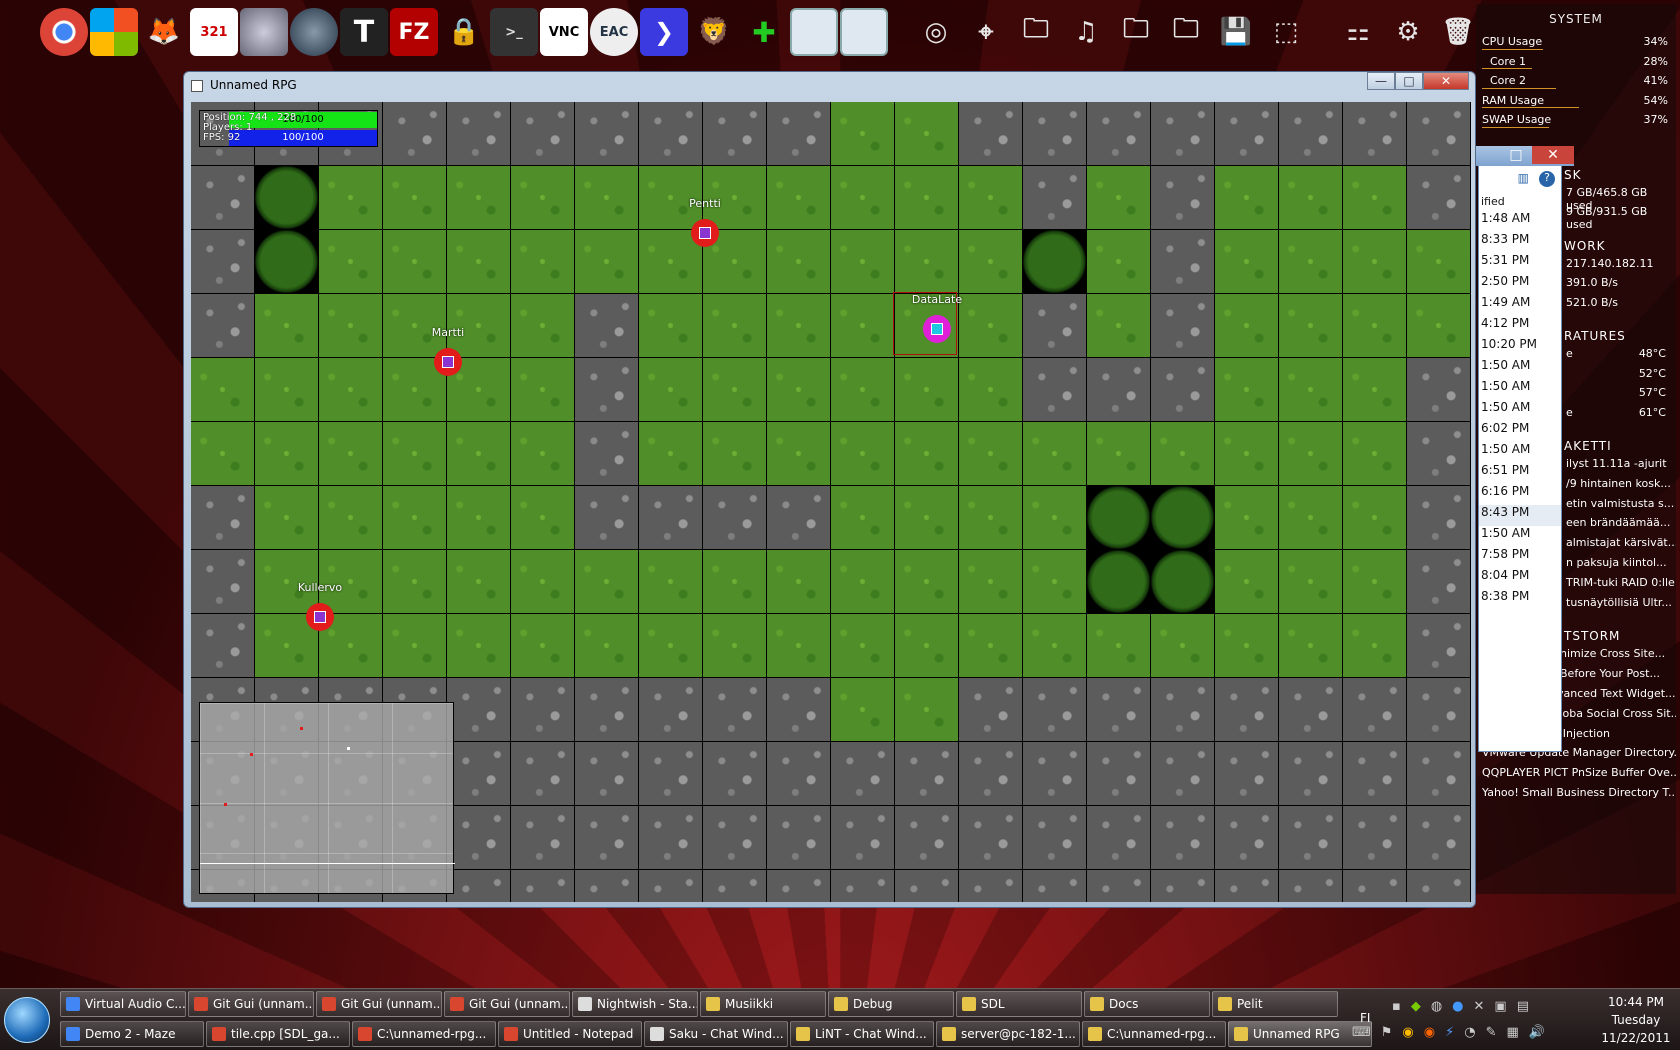 Image resolution: width=1680 pixels, height=1050 pixels. Describe the element at coordinates (1516, 155) in the screenshot. I see `maximize-icon: □` at that location.